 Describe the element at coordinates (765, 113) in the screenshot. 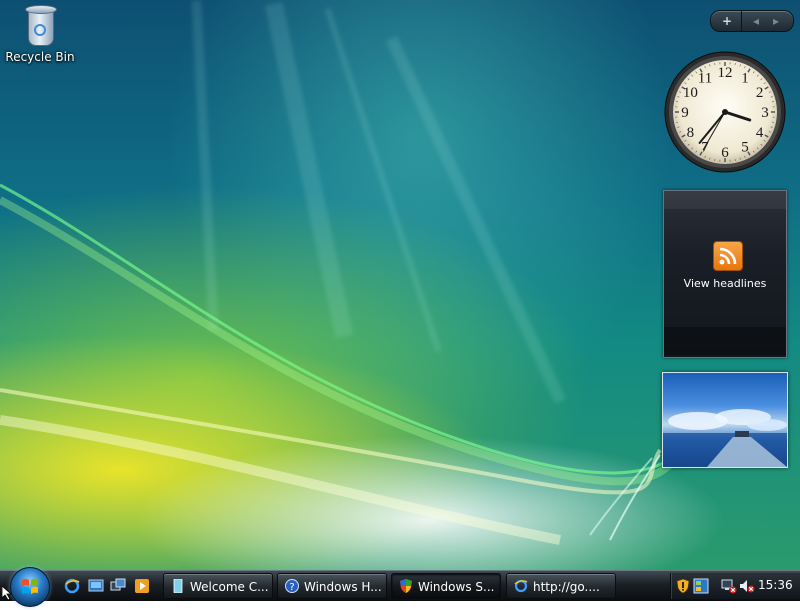

I see `clock-numeral: 3` at that location.